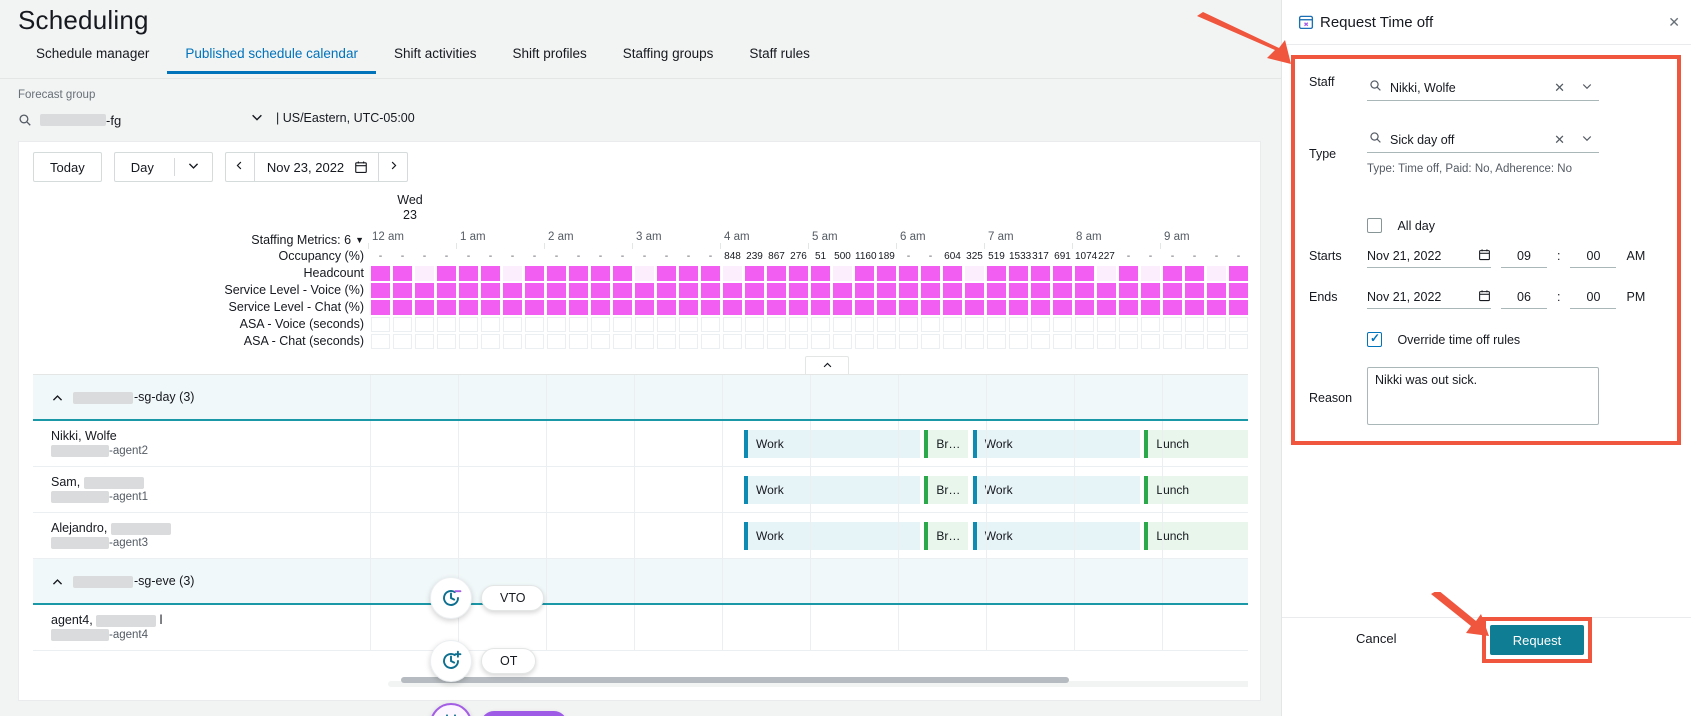  Describe the element at coordinates (1593, 297) in the screenshot. I see `ends-minute-input: 00` at that location.